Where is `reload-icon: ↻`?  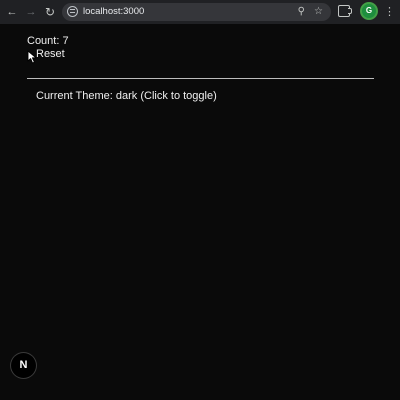
reload-icon: ↻ is located at coordinates (50, 12).